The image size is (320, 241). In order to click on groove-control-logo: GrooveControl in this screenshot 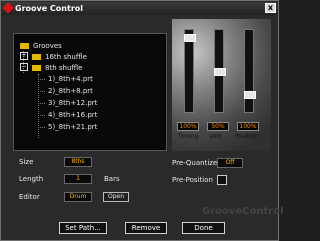, I will do `click(243, 211)`.